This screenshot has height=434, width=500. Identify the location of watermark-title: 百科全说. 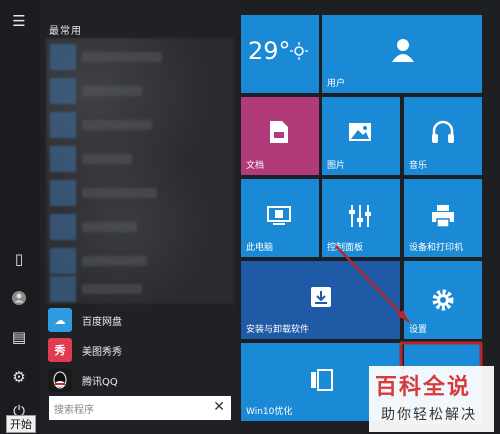
(423, 387).